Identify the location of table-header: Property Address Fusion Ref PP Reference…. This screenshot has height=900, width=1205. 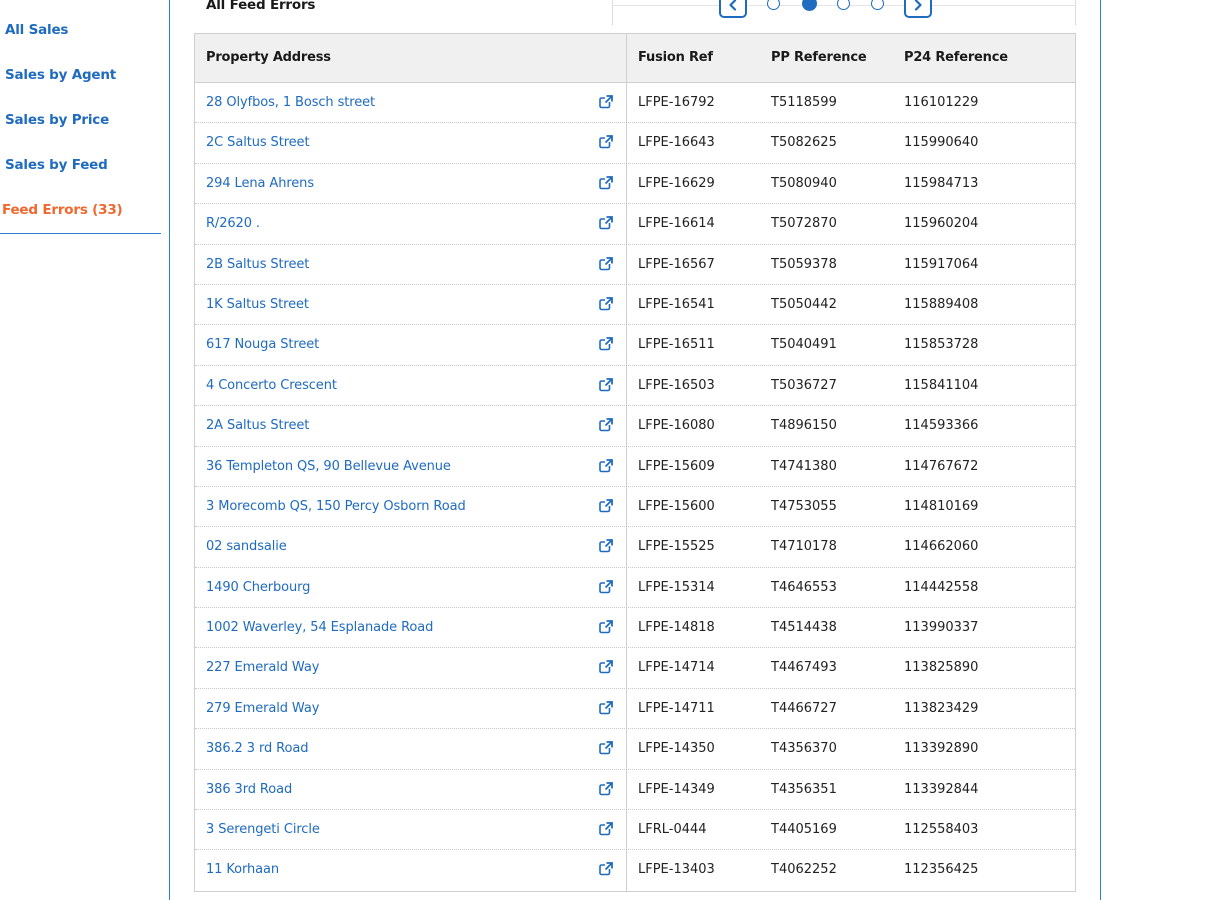
(635, 58).